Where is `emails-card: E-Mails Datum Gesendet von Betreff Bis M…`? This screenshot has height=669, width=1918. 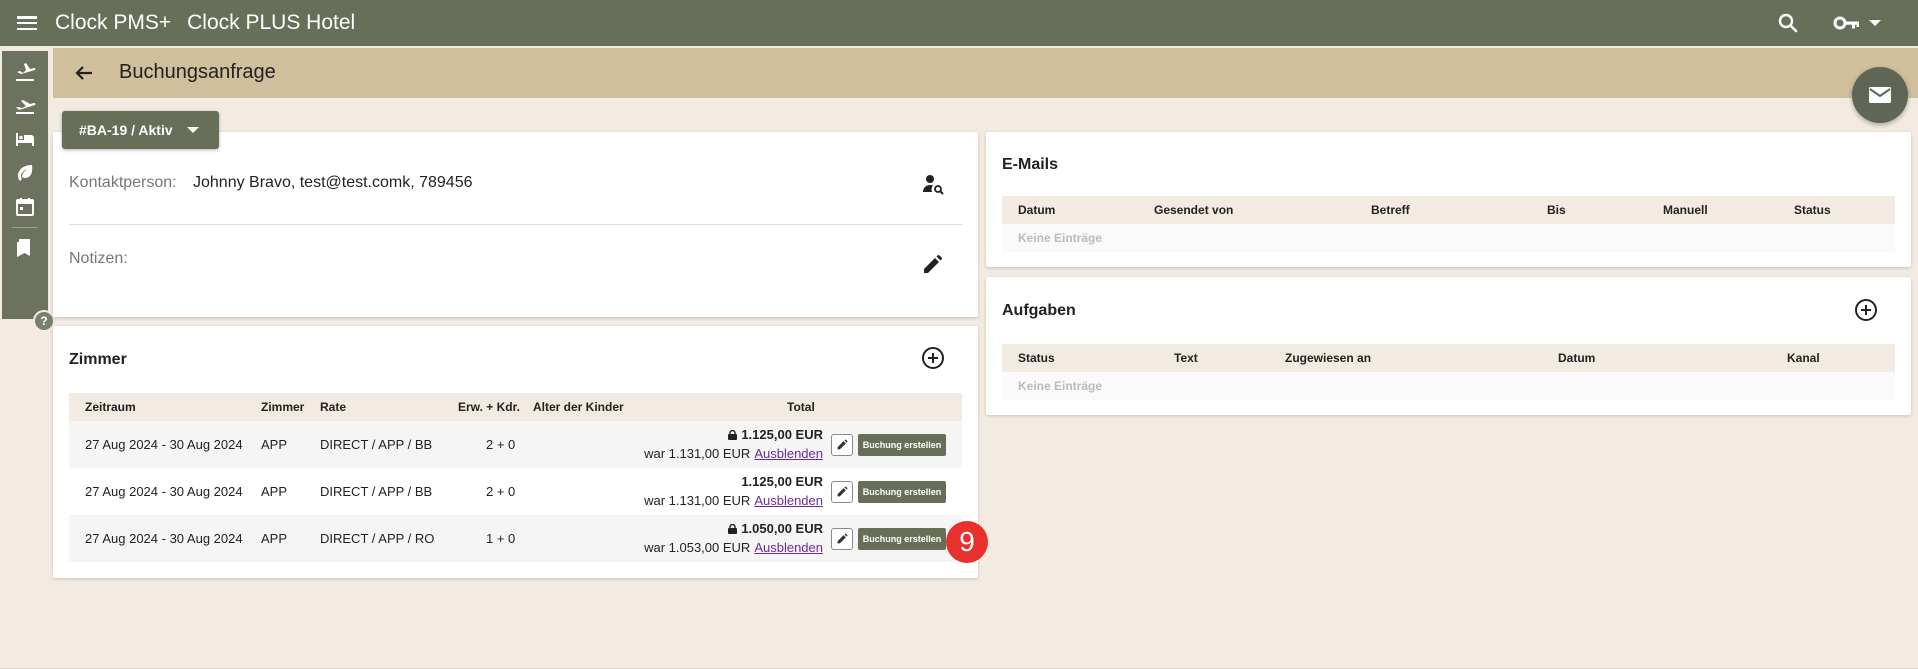
emails-card: E-Mails Datum Gesendet von Betreff Bis M… is located at coordinates (1448, 199).